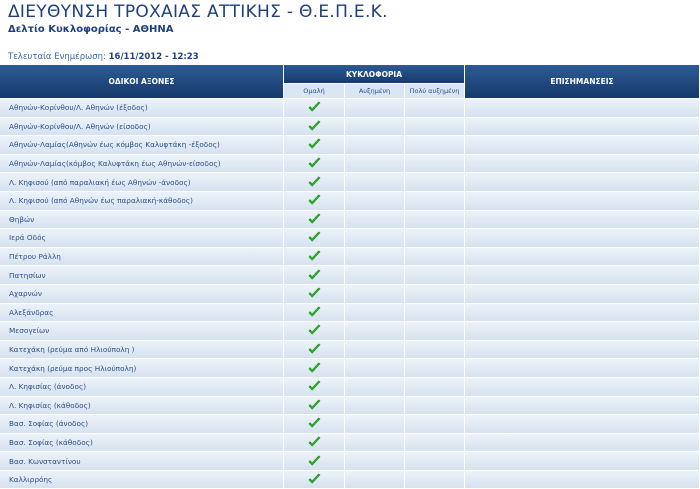 The height and width of the screenshot is (489, 700). I want to click on table-row: Βασ. Κωνσταντίνου, so click(350, 460).